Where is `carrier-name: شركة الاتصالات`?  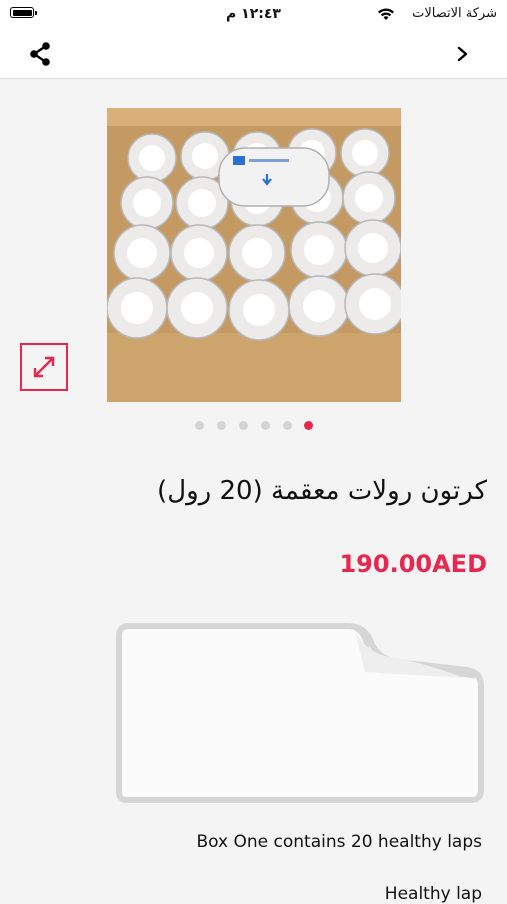
carrier-name: شركة الاتصالات is located at coordinates (454, 13).